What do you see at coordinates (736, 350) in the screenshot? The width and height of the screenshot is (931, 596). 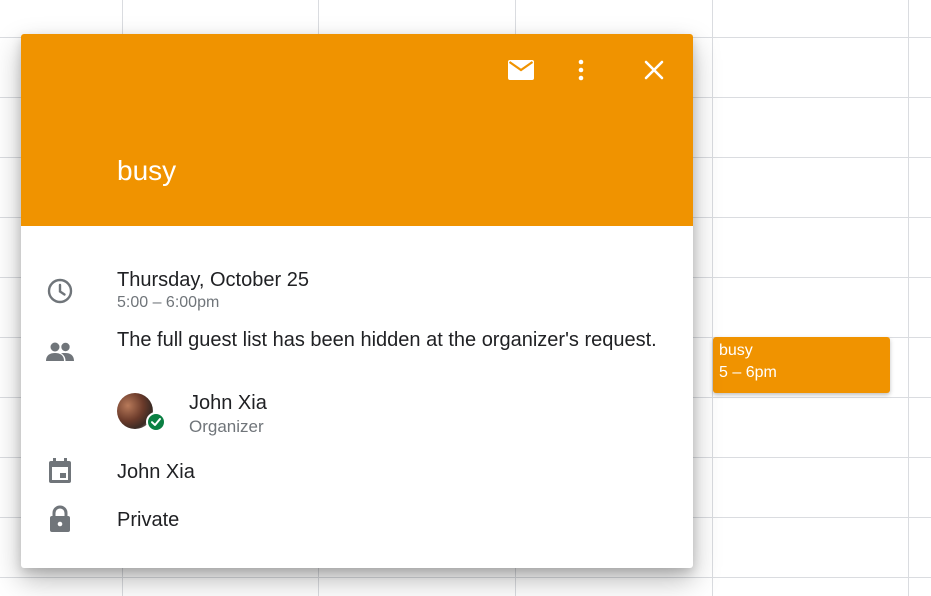 I see `event-chip-title: busy` at bounding box center [736, 350].